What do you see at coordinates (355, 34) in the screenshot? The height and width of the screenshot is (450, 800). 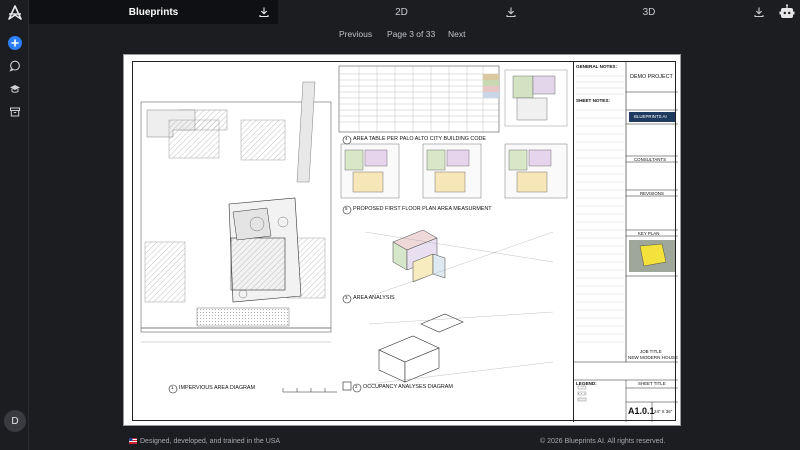 I see `previous-button: Previous` at bounding box center [355, 34].